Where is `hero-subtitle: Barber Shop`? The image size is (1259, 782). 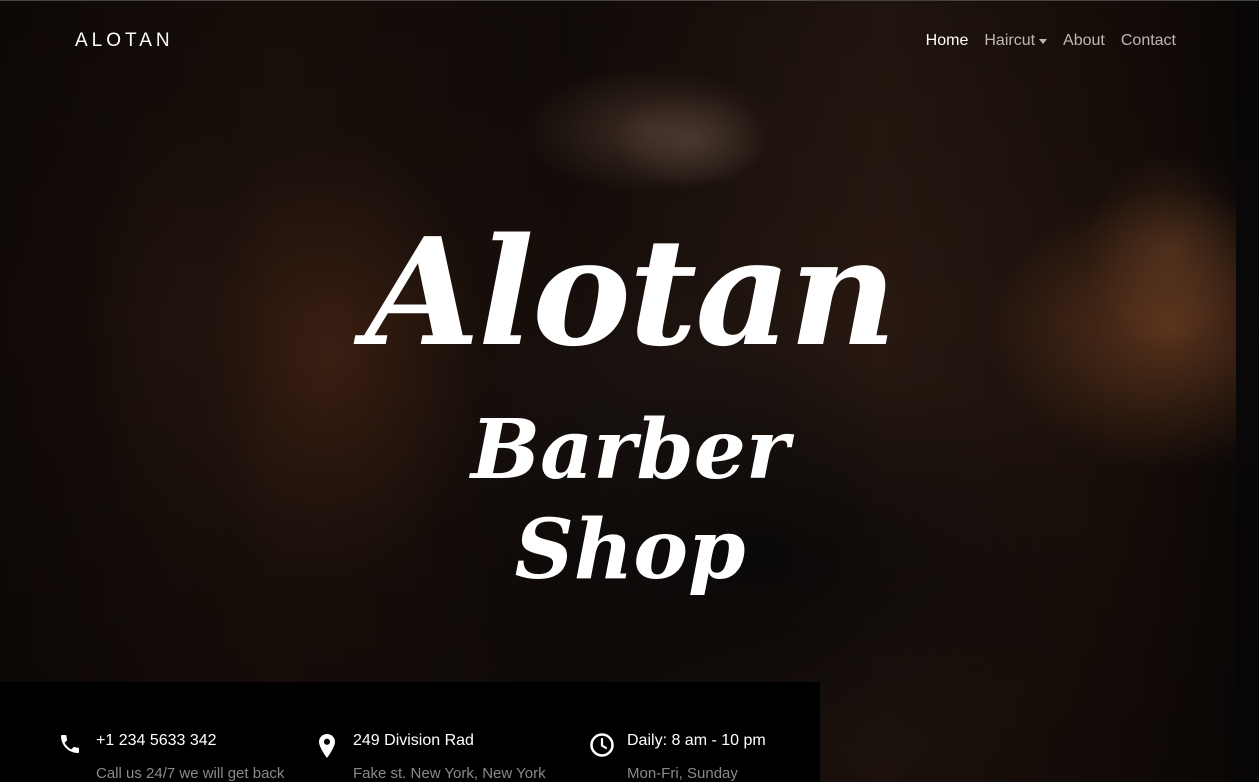 hero-subtitle: Barber Shop is located at coordinates (630, 500).